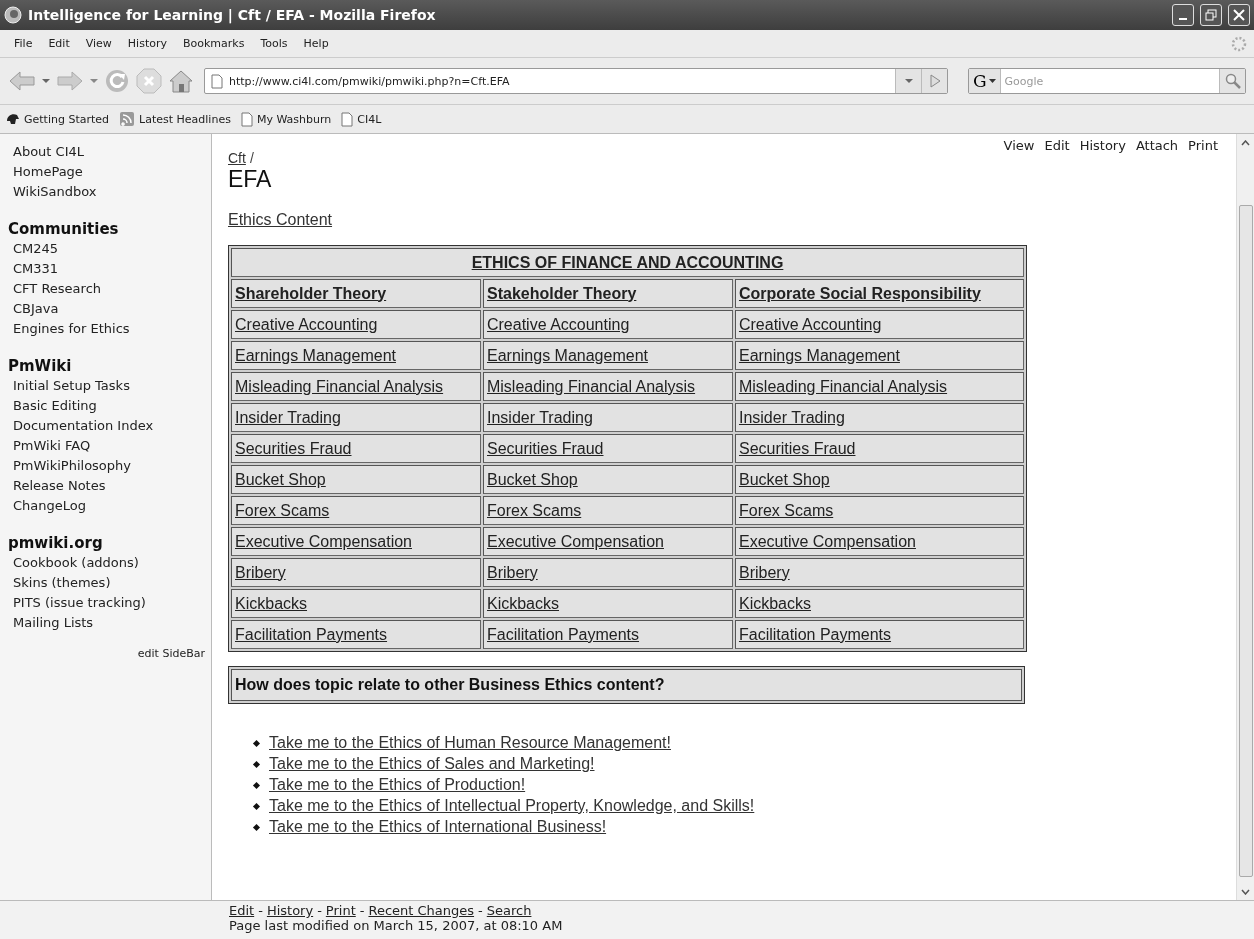 This screenshot has height=939, width=1254. I want to click on page-action-link: History, so click(1102, 145).